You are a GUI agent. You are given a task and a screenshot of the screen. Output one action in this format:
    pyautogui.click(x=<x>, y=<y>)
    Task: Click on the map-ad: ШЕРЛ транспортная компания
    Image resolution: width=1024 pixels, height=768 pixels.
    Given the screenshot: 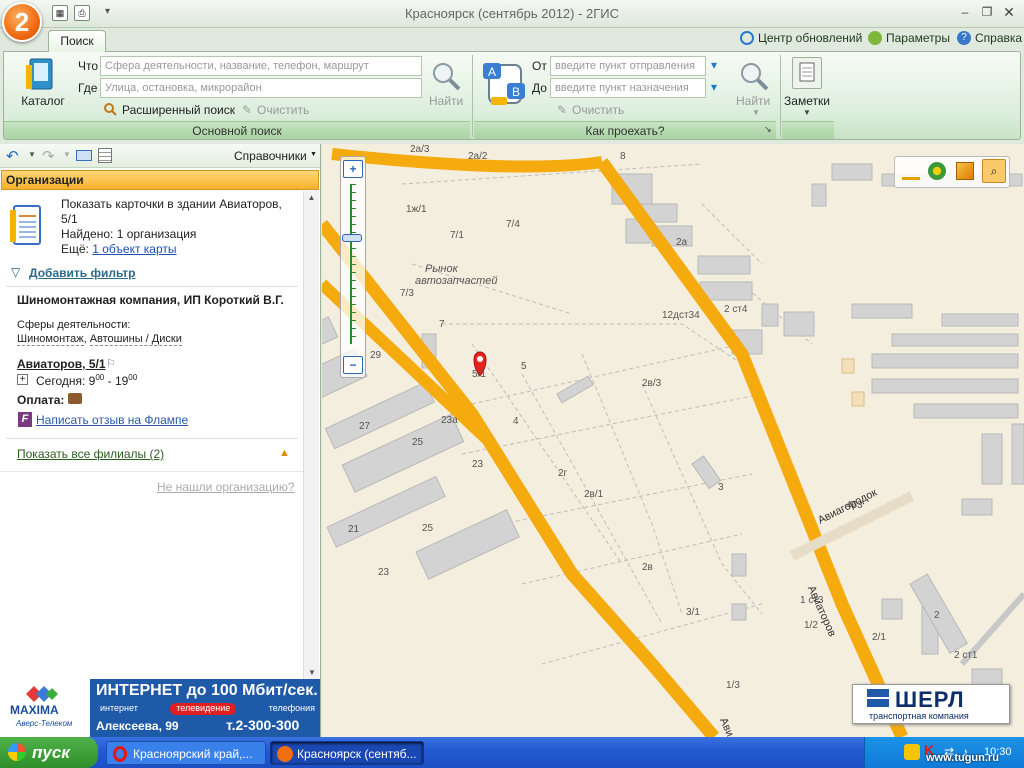 What is the action you would take?
    pyautogui.click(x=931, y=704)
    